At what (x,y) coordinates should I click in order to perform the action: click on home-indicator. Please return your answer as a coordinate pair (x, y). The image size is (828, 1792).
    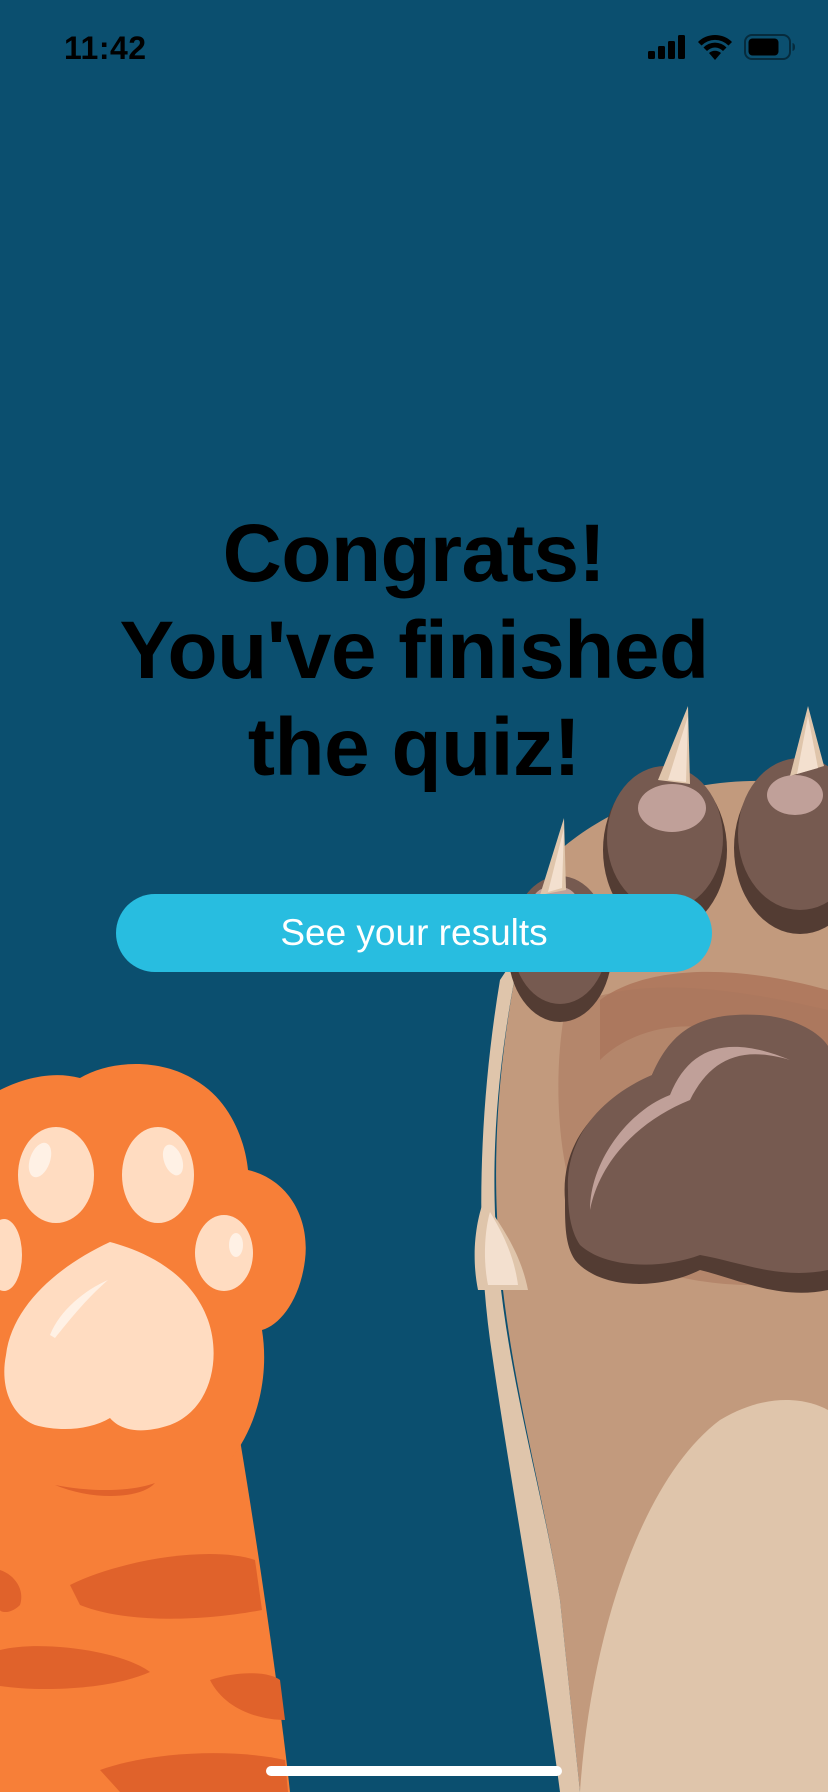
    Looking at the image, I should click on (414, 1771).